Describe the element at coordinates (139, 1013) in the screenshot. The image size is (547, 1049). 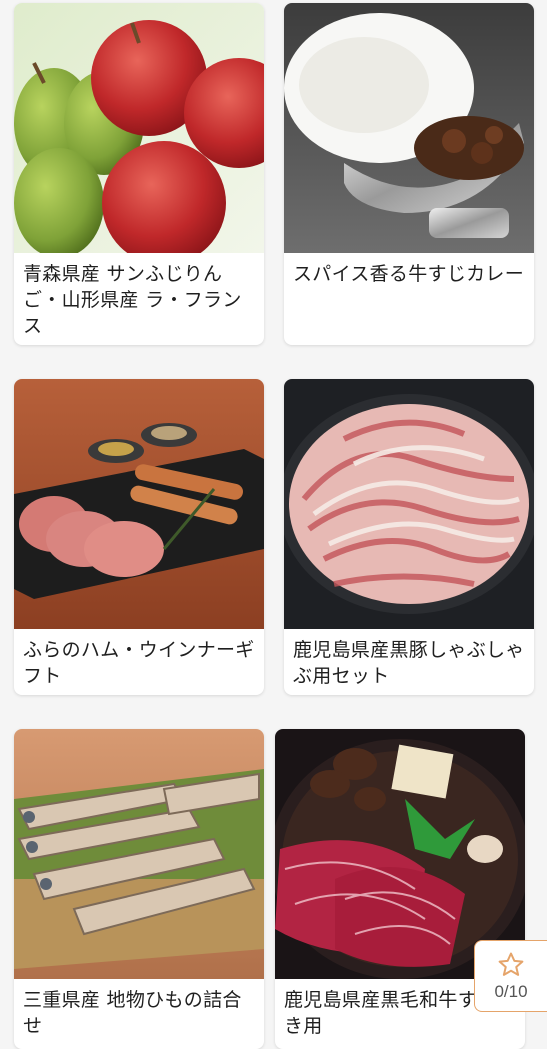
I see `product-title: 三重県産 地物ひもの詰合せ` at that location.